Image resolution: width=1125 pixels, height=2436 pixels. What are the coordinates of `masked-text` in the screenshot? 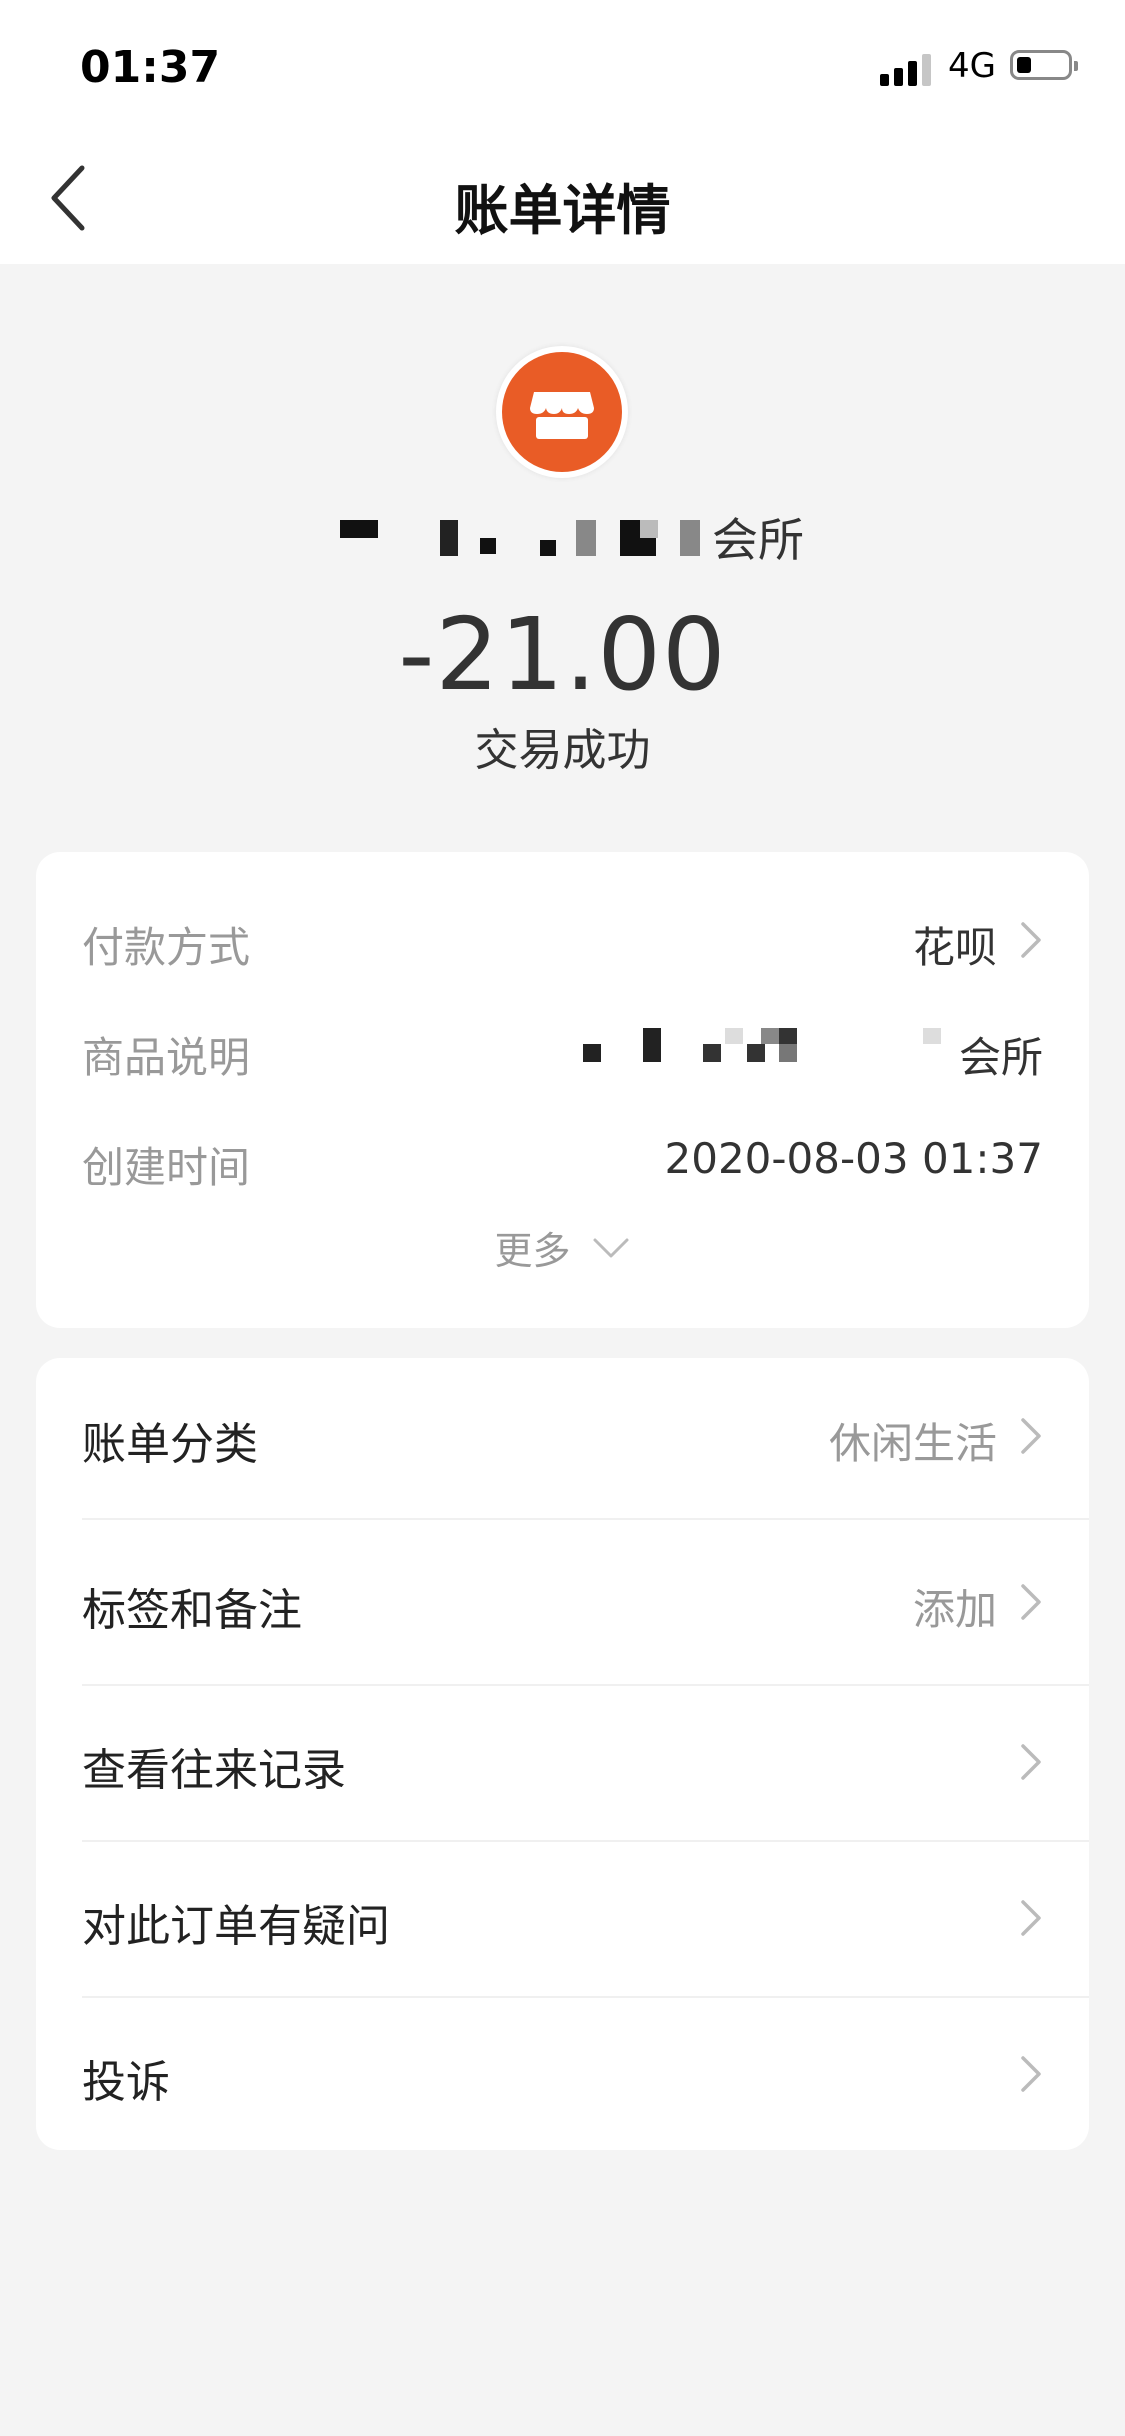 It's located at (359, 529).